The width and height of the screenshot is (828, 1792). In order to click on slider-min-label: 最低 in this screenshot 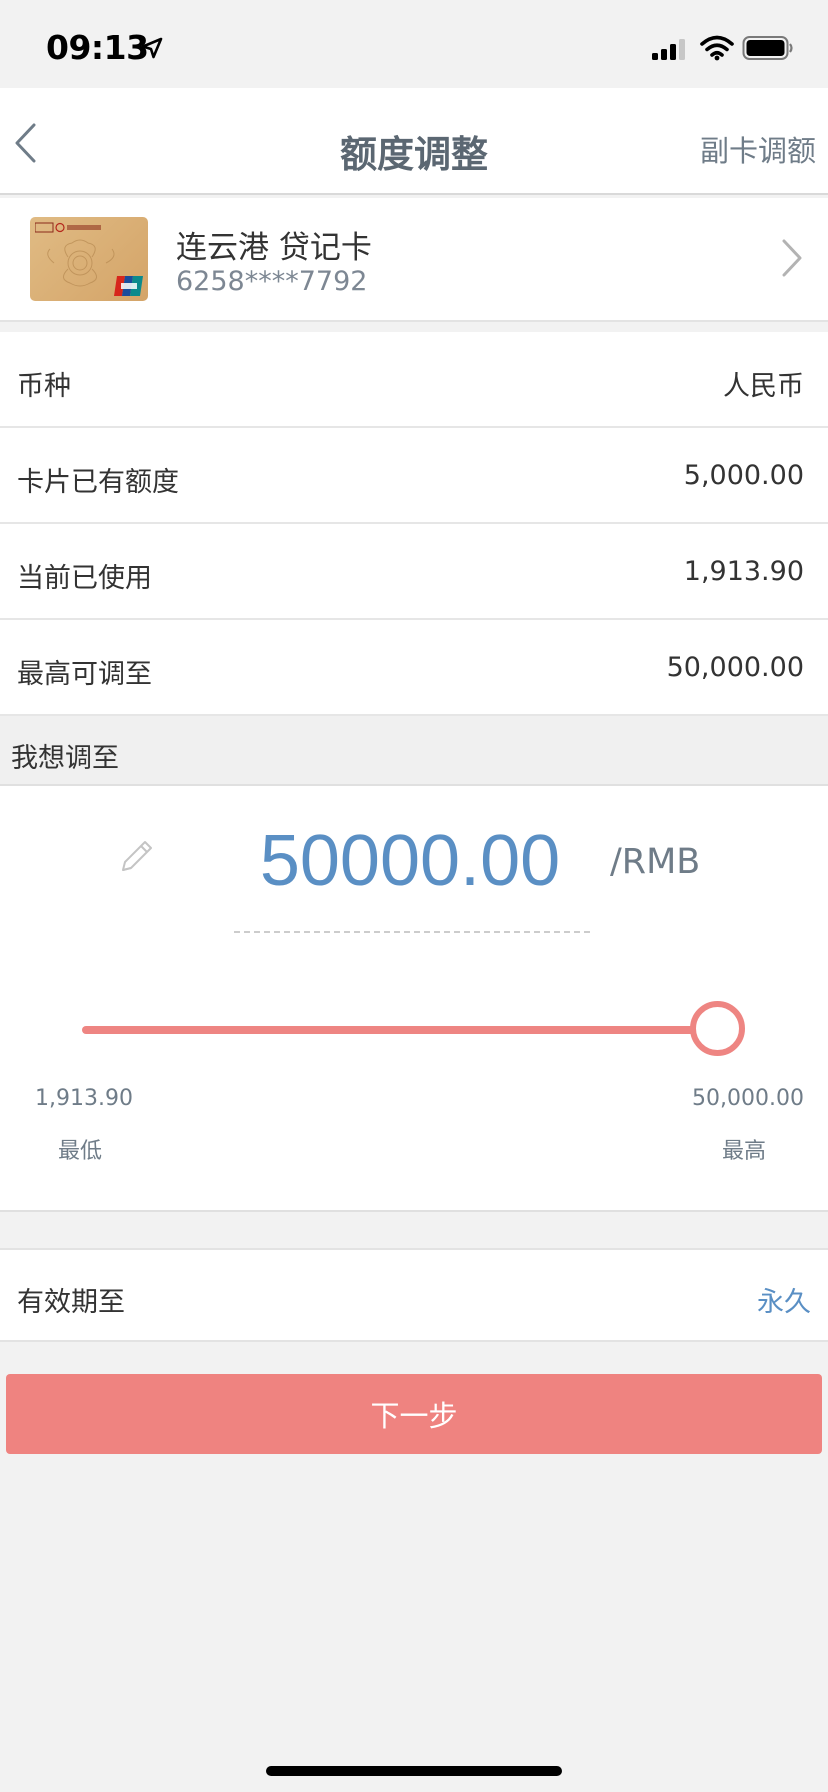, I will do `click(80, 1151)`.